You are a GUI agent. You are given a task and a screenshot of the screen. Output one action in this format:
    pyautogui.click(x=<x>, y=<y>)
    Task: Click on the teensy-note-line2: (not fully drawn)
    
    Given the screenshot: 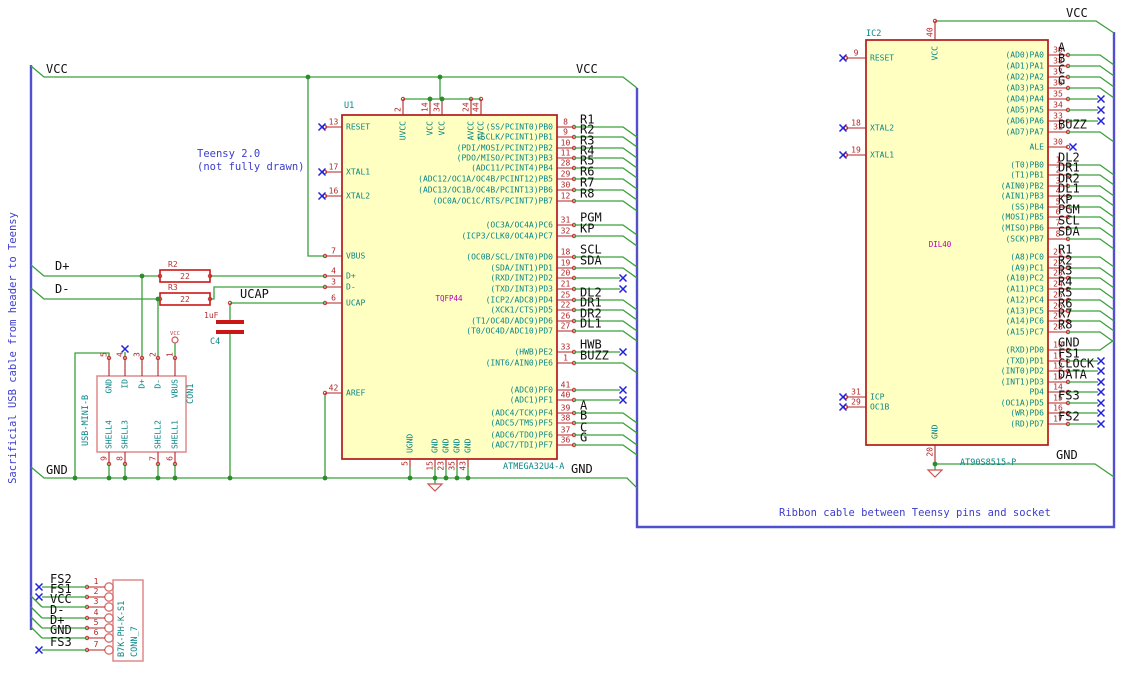 What is the action you would take?
    pyautogui.click(x=250, y=167)
    